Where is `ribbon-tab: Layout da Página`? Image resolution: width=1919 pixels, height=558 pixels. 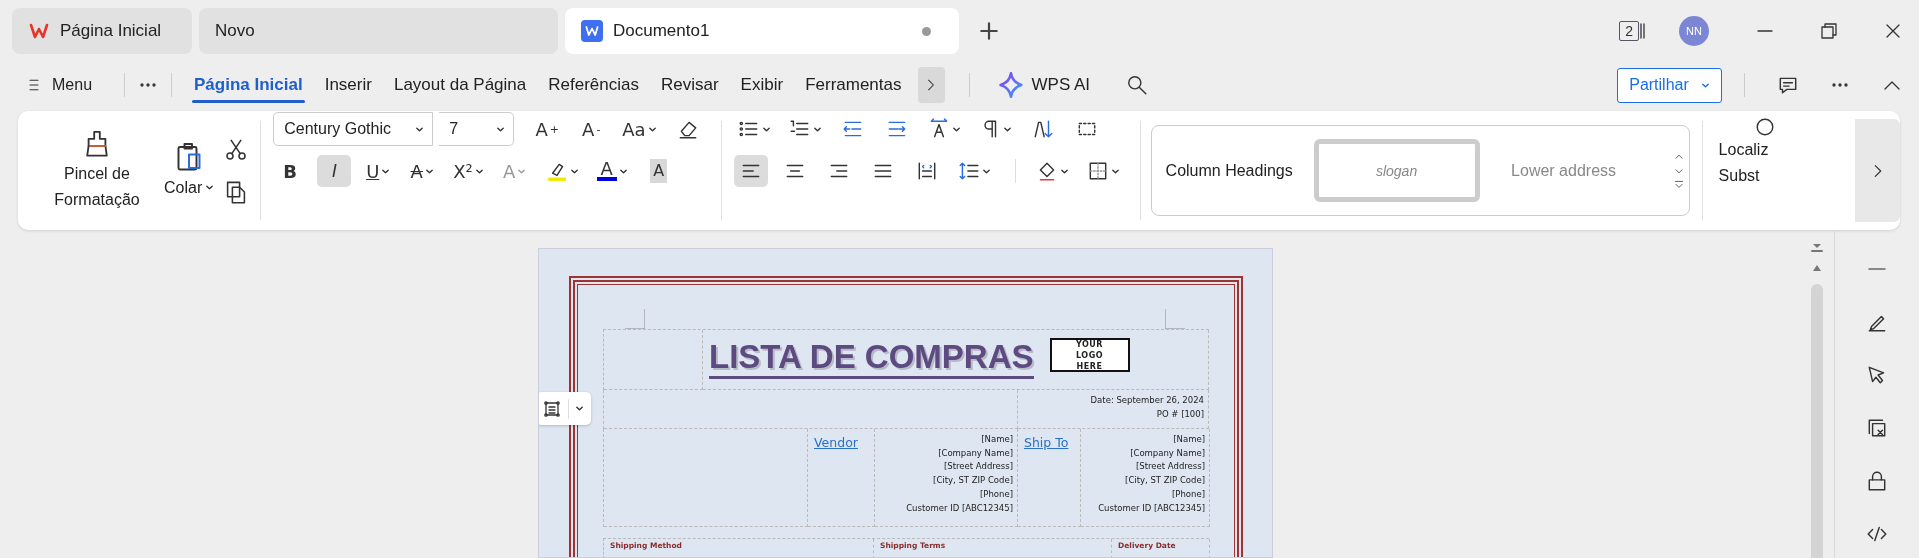
ribbon-tab: Layout da Página is located at coordinates (460, 85).